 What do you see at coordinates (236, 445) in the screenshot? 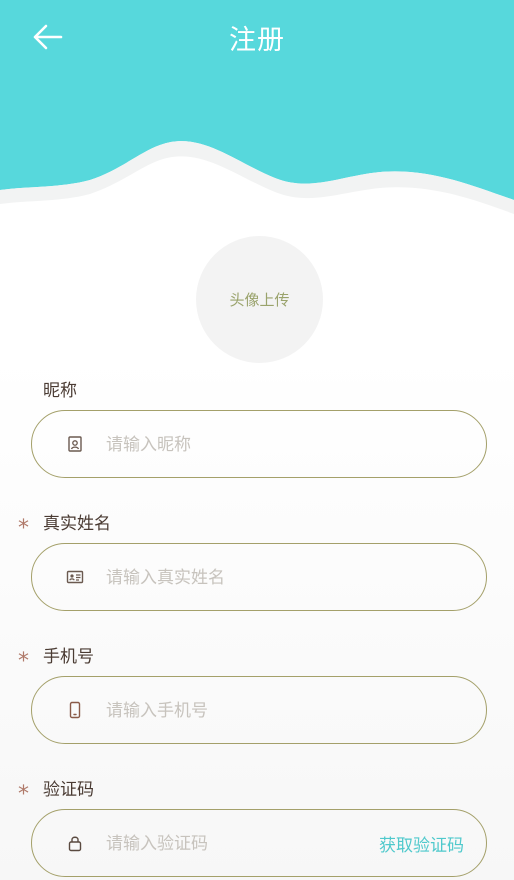
I see `nickname-input` at bounding box center [236, 445].